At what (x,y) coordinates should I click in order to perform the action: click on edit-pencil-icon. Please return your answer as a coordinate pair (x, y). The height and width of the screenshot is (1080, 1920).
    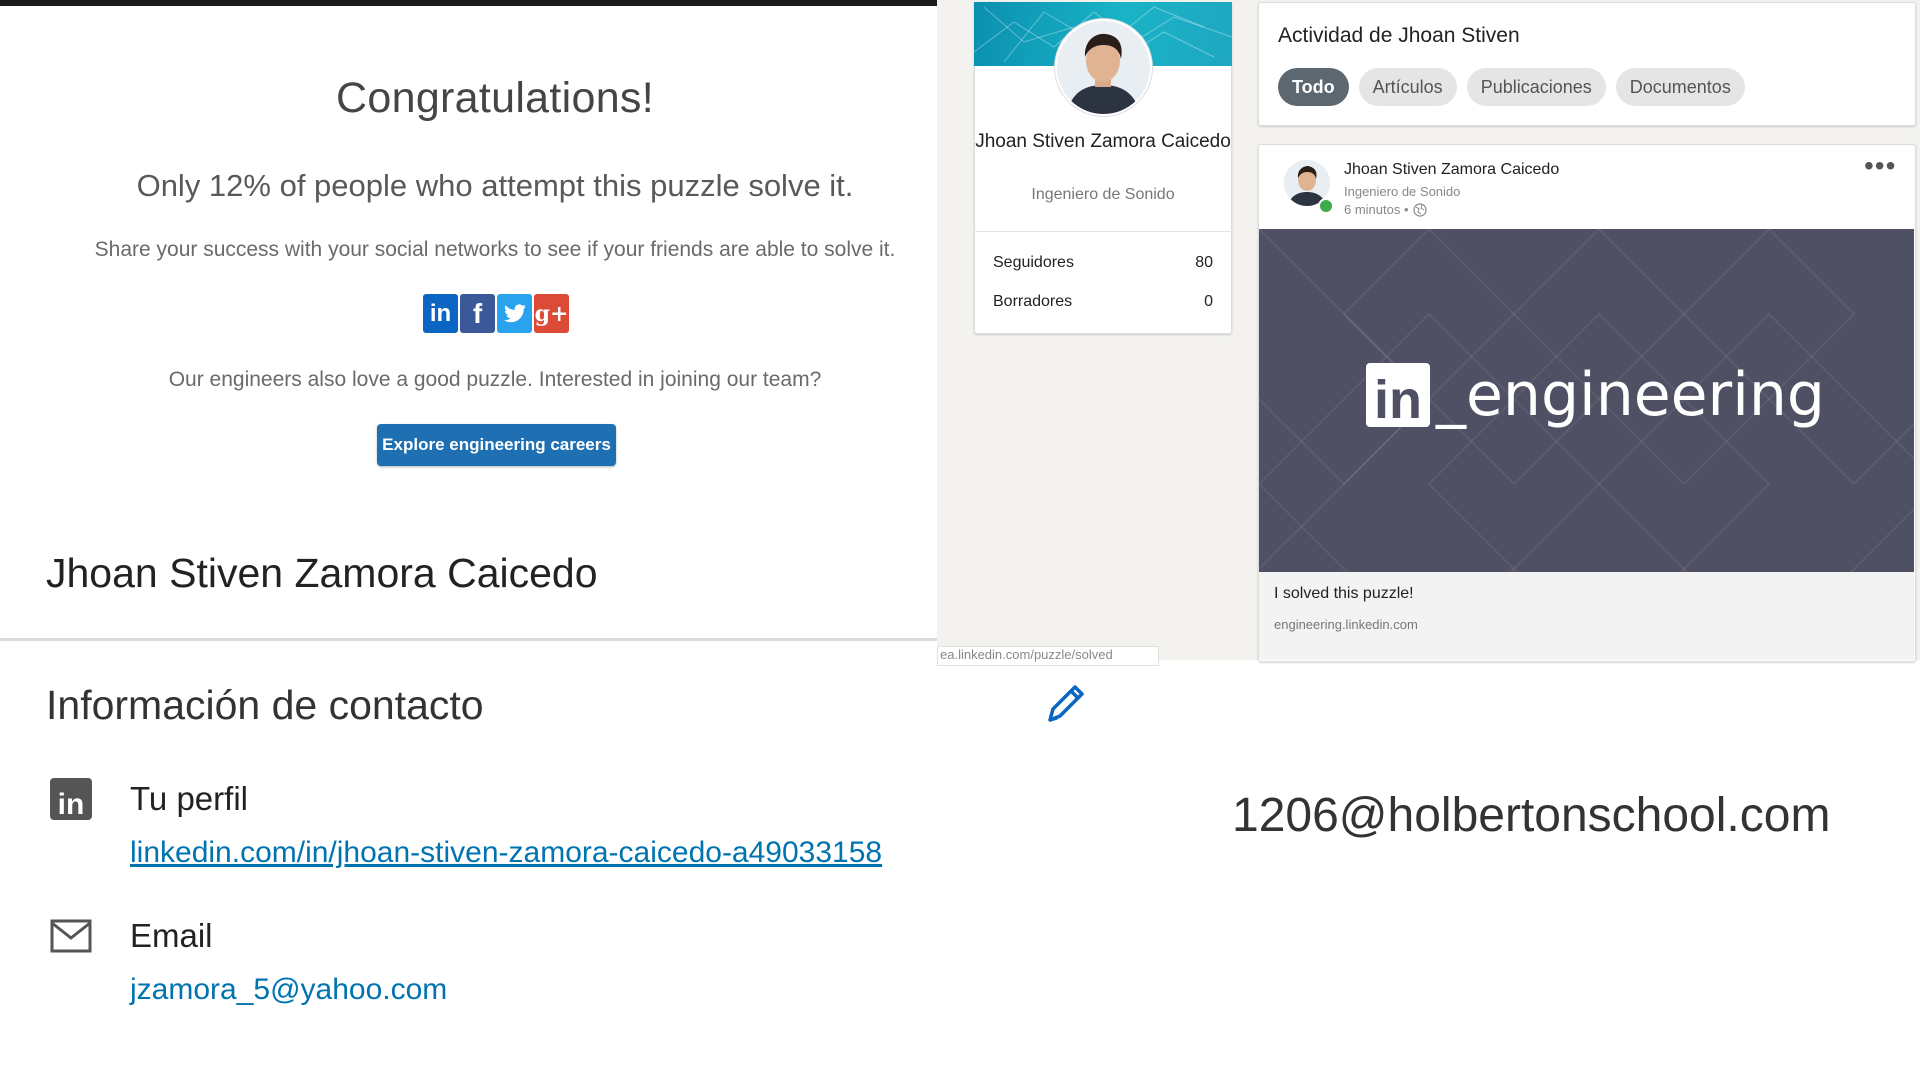
    Looking at the image, I should click on (1065, 702).